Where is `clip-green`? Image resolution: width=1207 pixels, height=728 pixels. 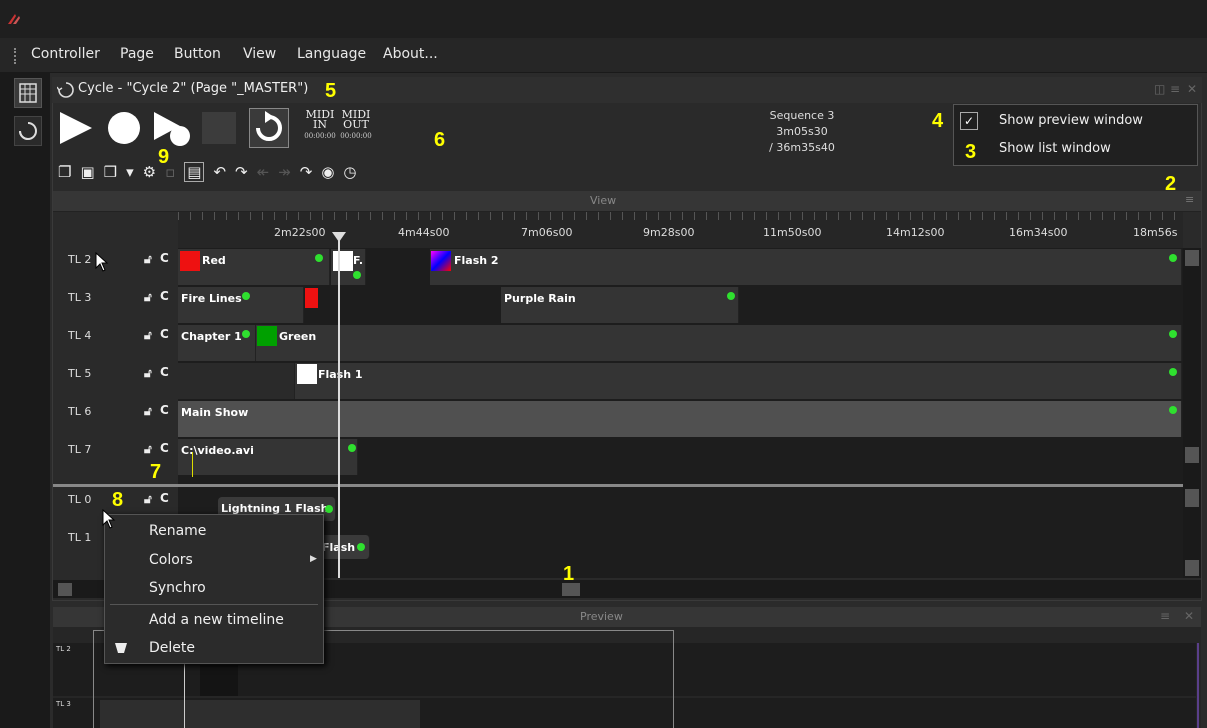
clip-green is located at coordinates (719, 343).